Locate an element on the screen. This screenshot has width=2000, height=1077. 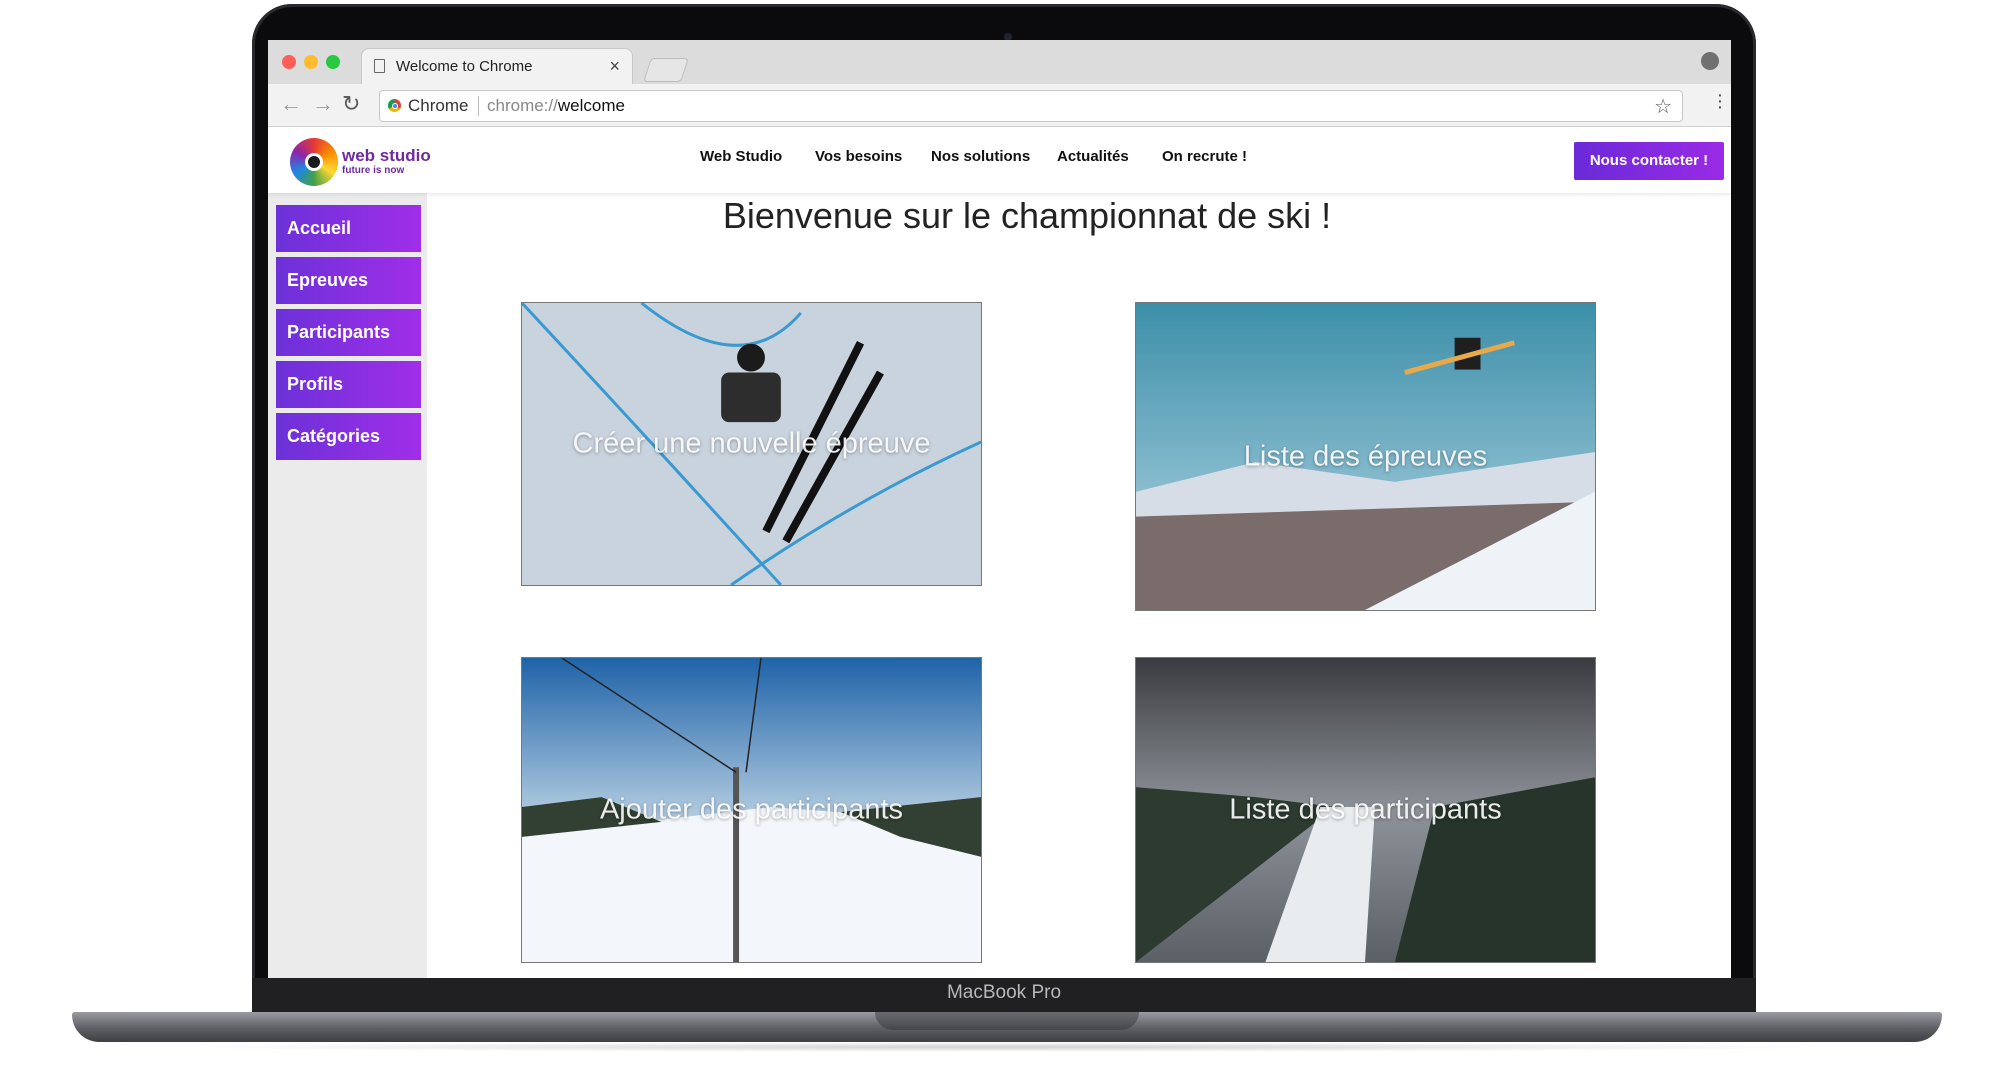
chrome-icon is located at coordinates (394, 105).